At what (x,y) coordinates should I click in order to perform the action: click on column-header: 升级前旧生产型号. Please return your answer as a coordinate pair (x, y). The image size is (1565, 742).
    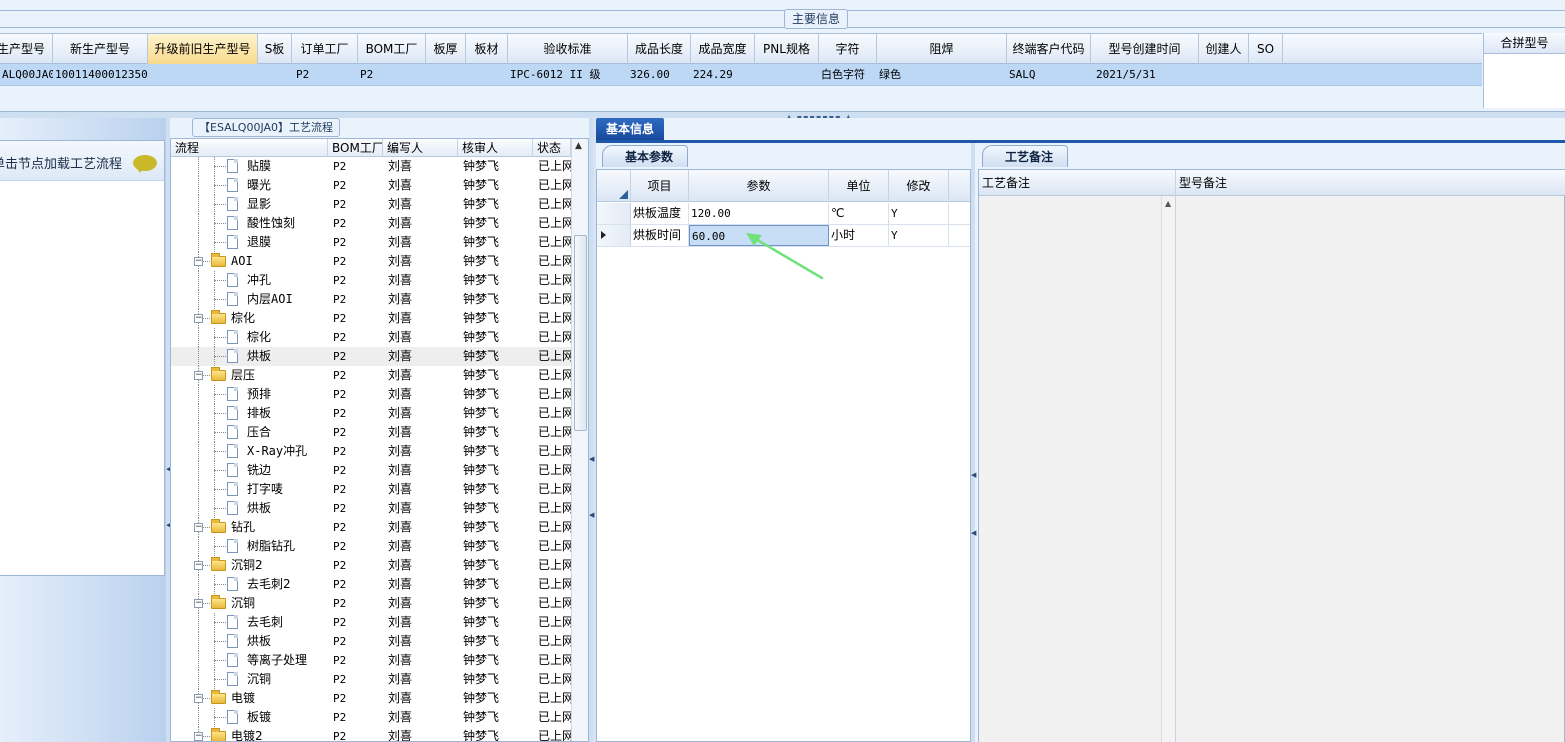
    Looking at the image, I should click on (203, 49).